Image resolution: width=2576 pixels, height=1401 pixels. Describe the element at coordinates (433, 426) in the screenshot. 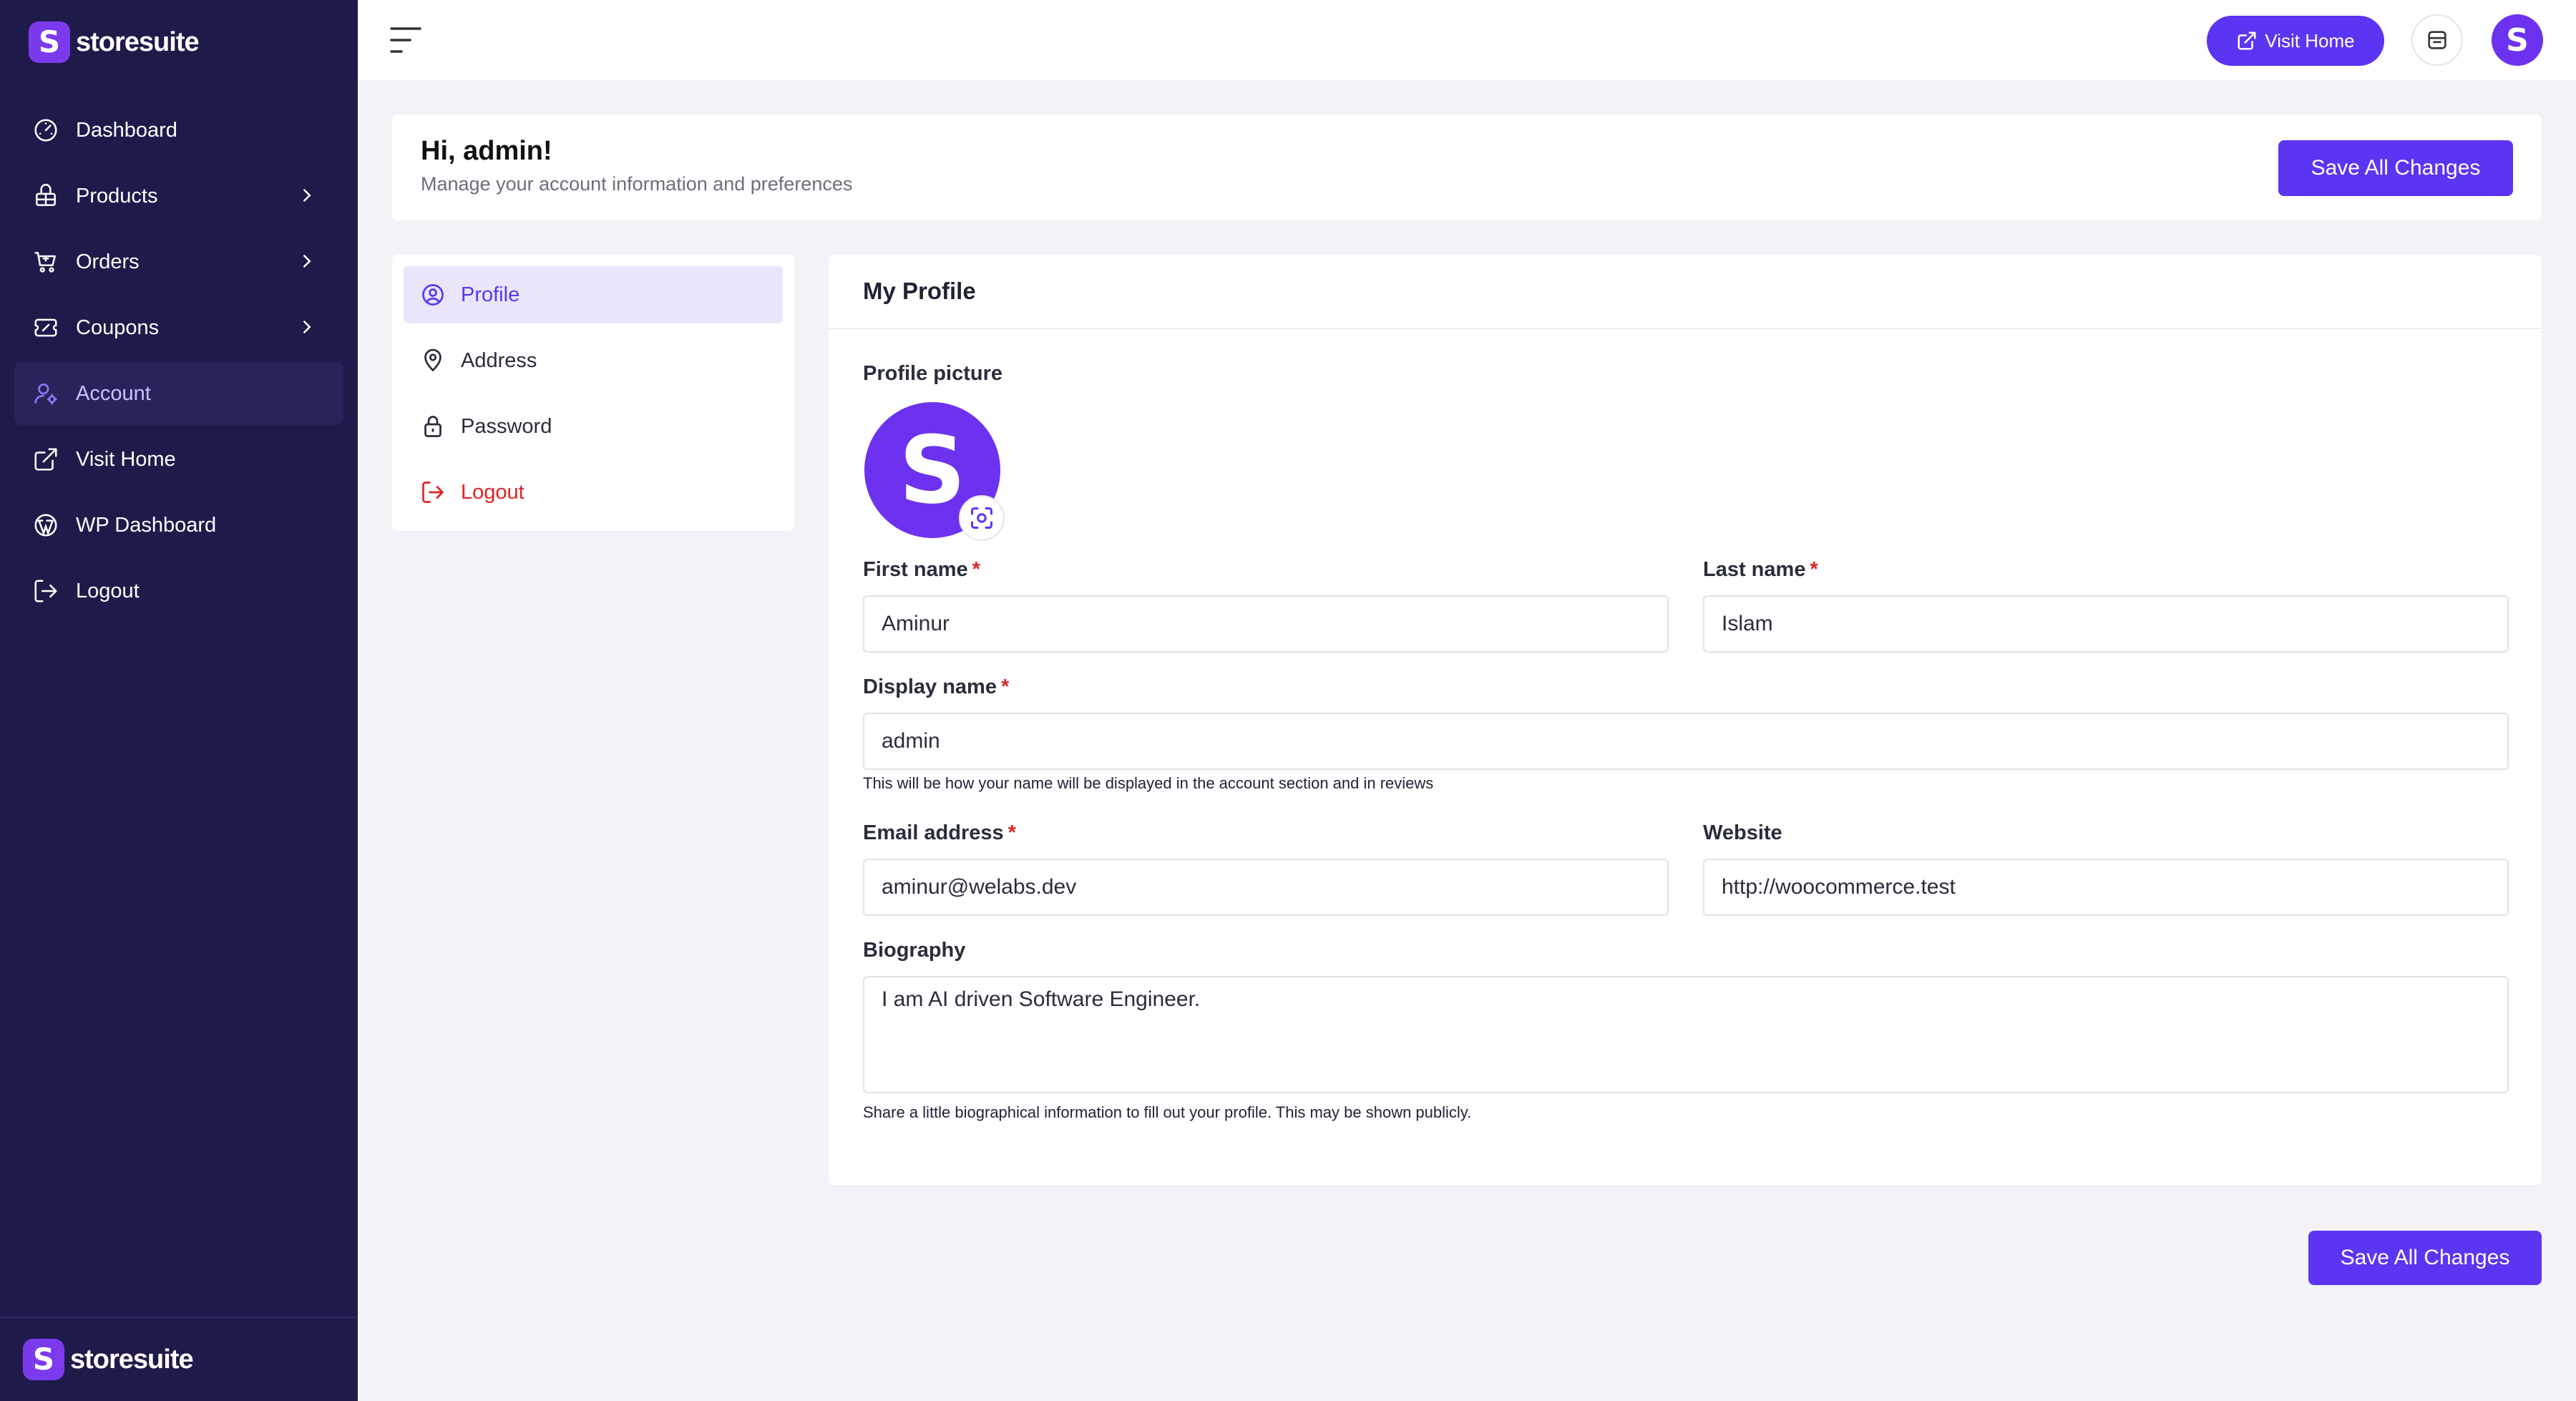

I see `lock-icon` at that location.